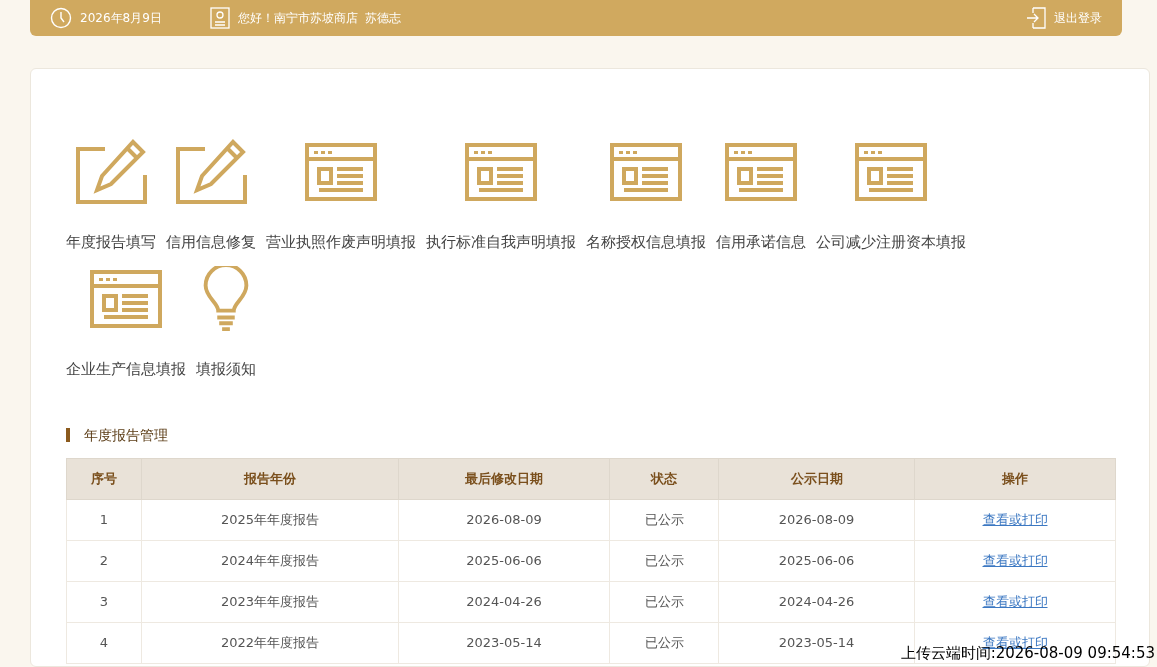 This screenshot has width=1157, height=667. I want to click on shortcut-button: 填报须知, so click(226, 322).